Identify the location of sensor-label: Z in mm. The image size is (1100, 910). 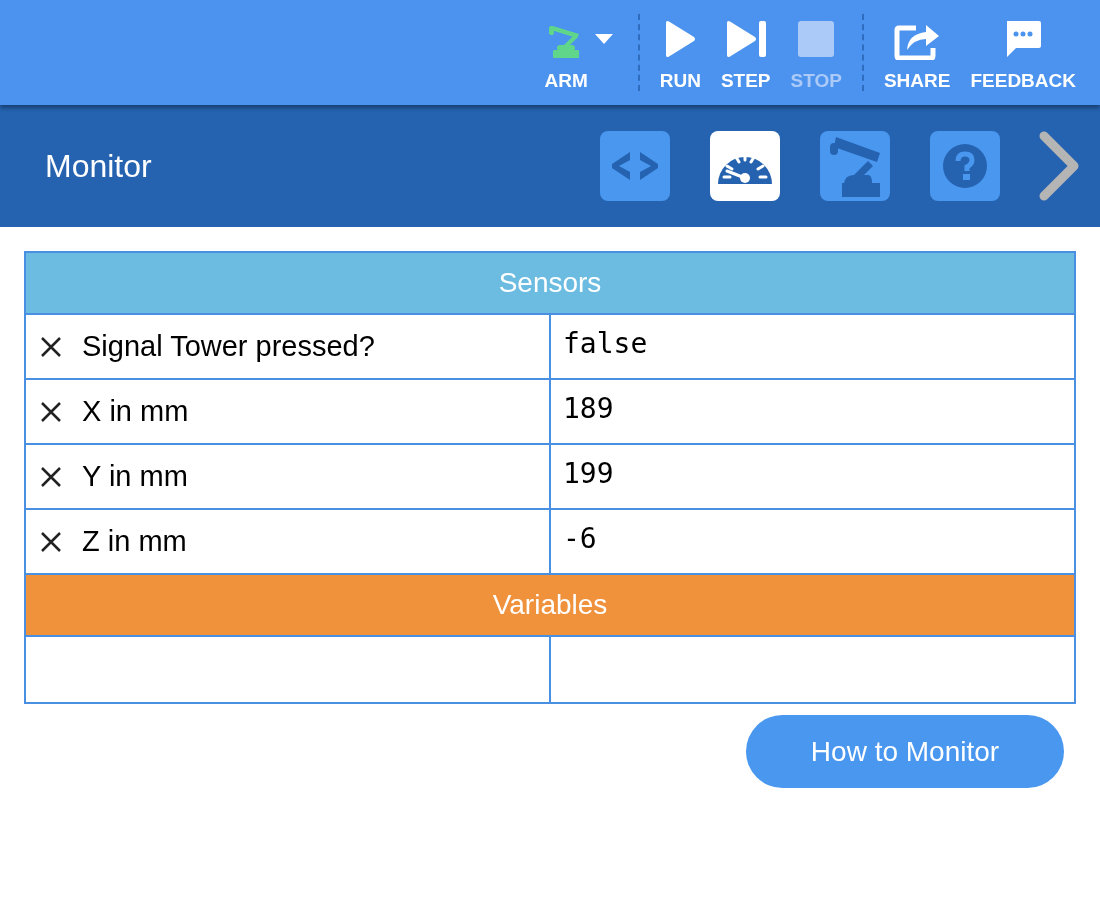
(134, 541).